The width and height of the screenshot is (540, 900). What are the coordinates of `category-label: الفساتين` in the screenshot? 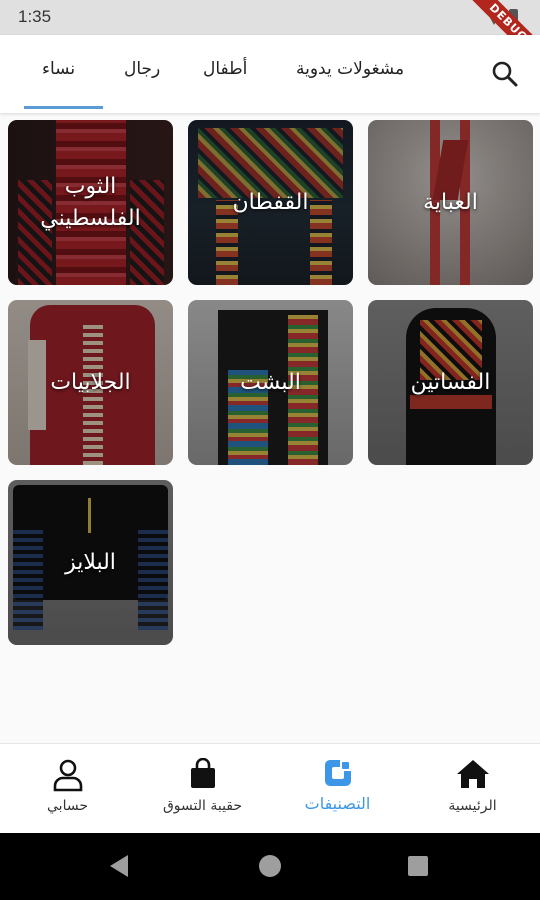 It's located at (450, 382).